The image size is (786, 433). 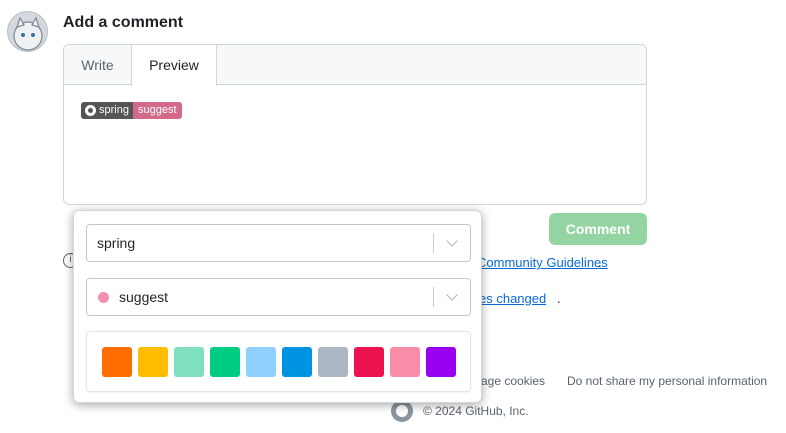 I want to click on label-color-dot, so click(x=103, y=297).